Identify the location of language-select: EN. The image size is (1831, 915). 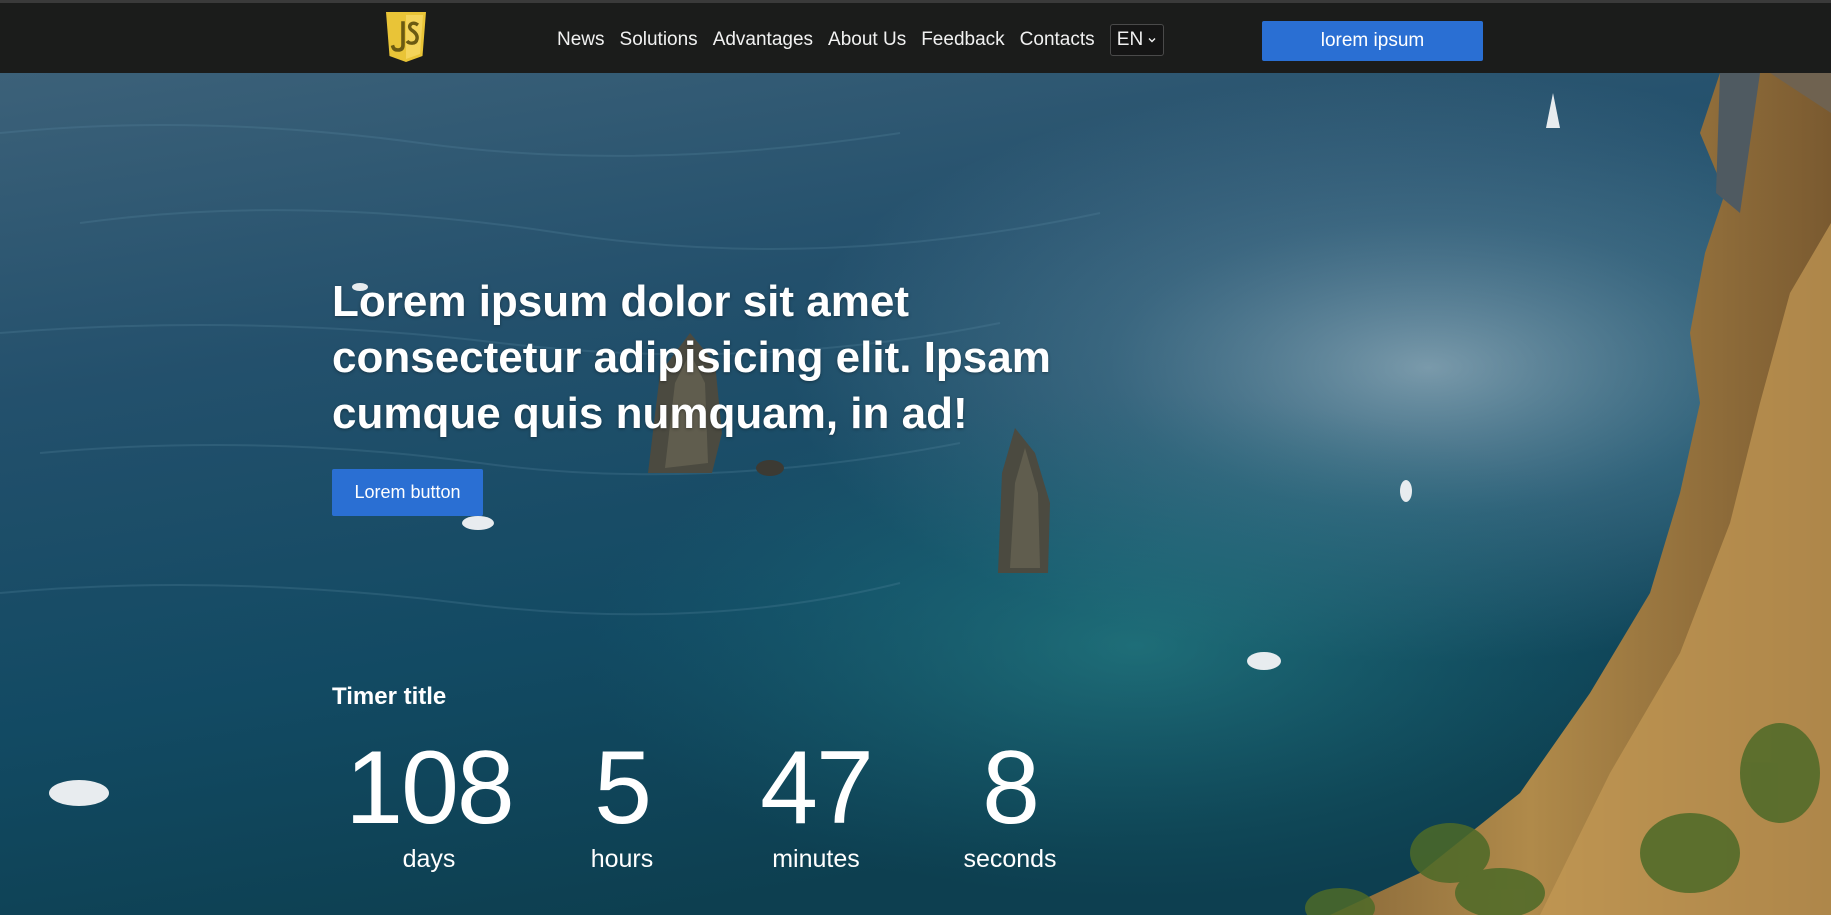
(1137, 40).